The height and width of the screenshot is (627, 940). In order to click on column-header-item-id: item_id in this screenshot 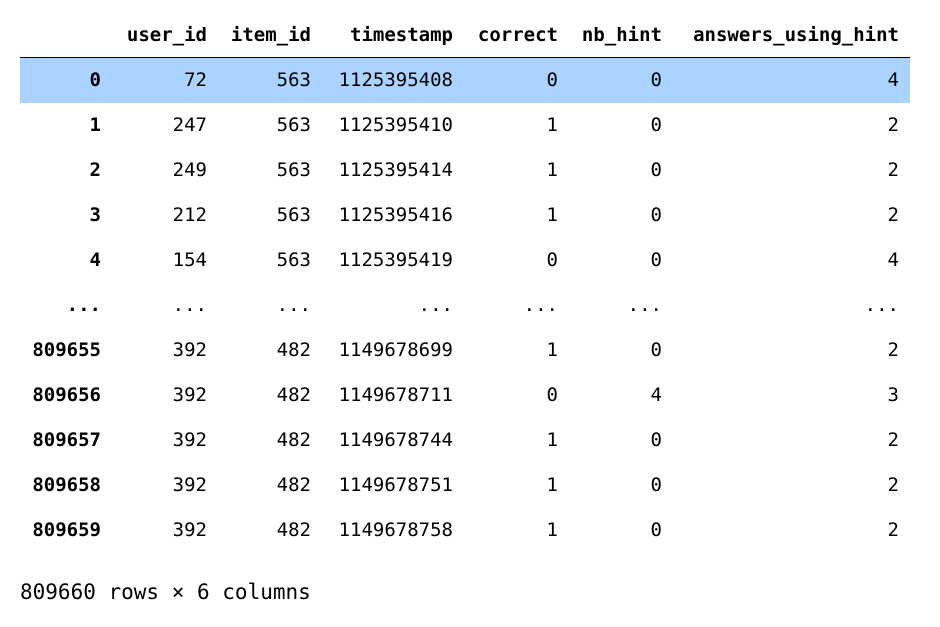, I will do `click(270, 35)`.